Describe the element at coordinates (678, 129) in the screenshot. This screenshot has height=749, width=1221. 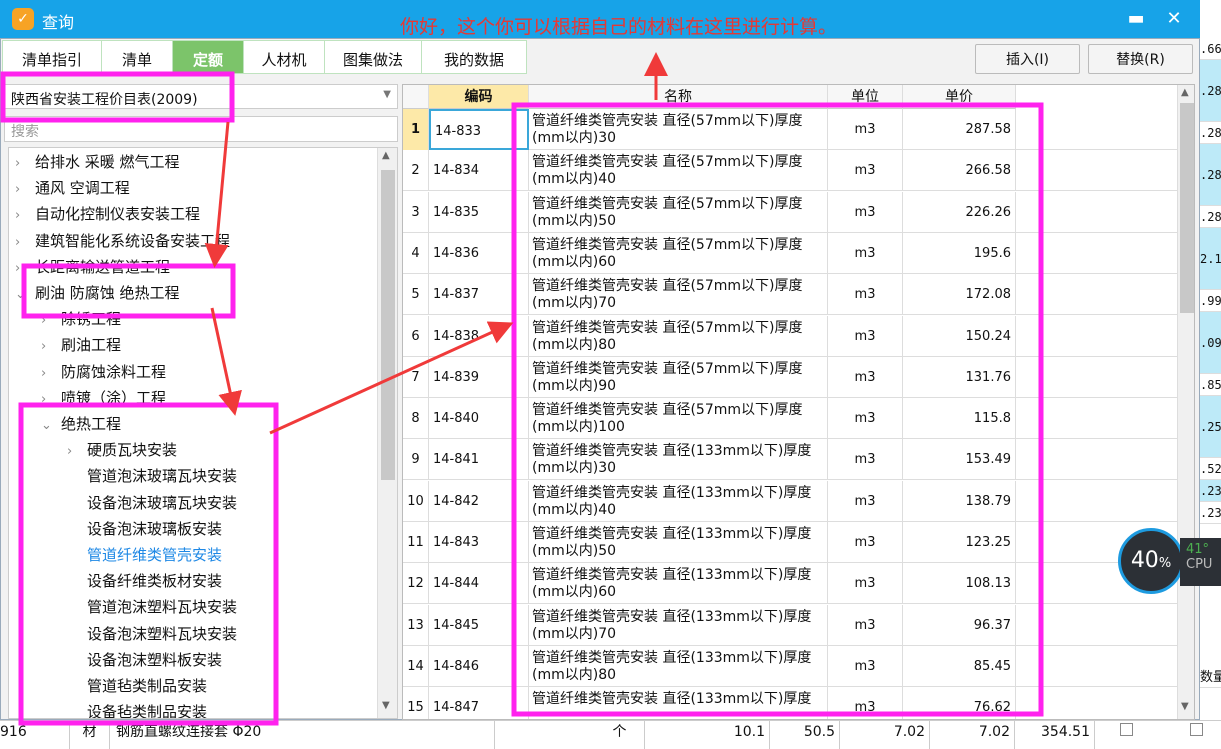
I see `cell-name: 管道纤维类管壳安装 直径(57mm以下)厚度 (mm以内)30` at that location.